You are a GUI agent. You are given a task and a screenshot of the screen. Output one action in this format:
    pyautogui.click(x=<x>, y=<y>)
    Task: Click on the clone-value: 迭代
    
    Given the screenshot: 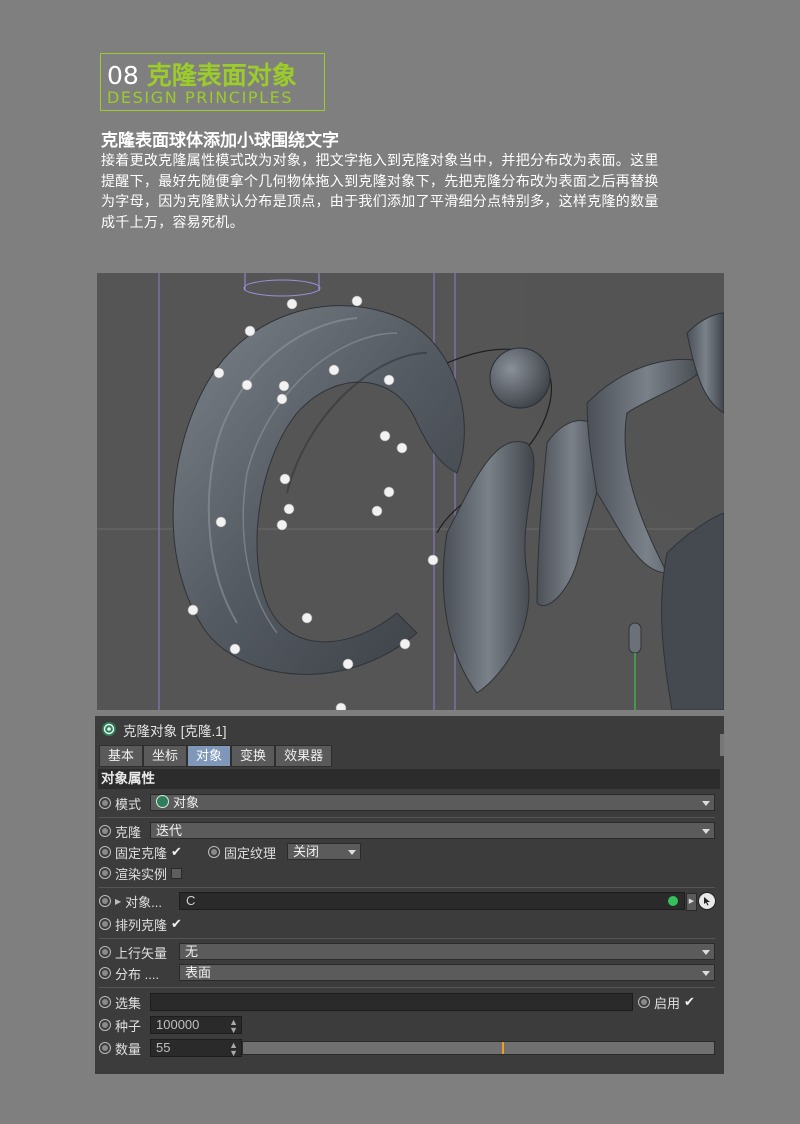 What is the action you would take?
    pyautogui.click(x=169, y=830)
    